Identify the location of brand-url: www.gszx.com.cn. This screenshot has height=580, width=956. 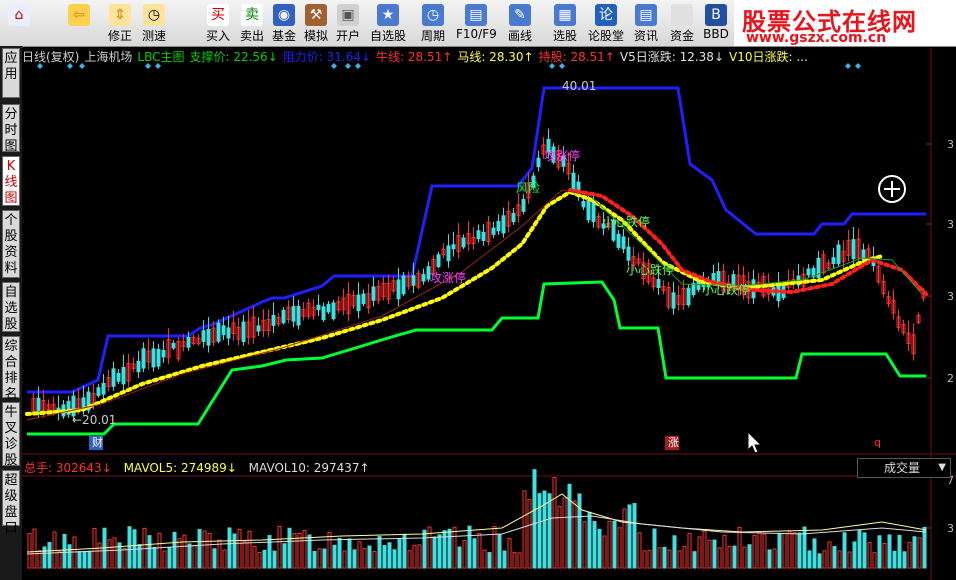
(816, 38).